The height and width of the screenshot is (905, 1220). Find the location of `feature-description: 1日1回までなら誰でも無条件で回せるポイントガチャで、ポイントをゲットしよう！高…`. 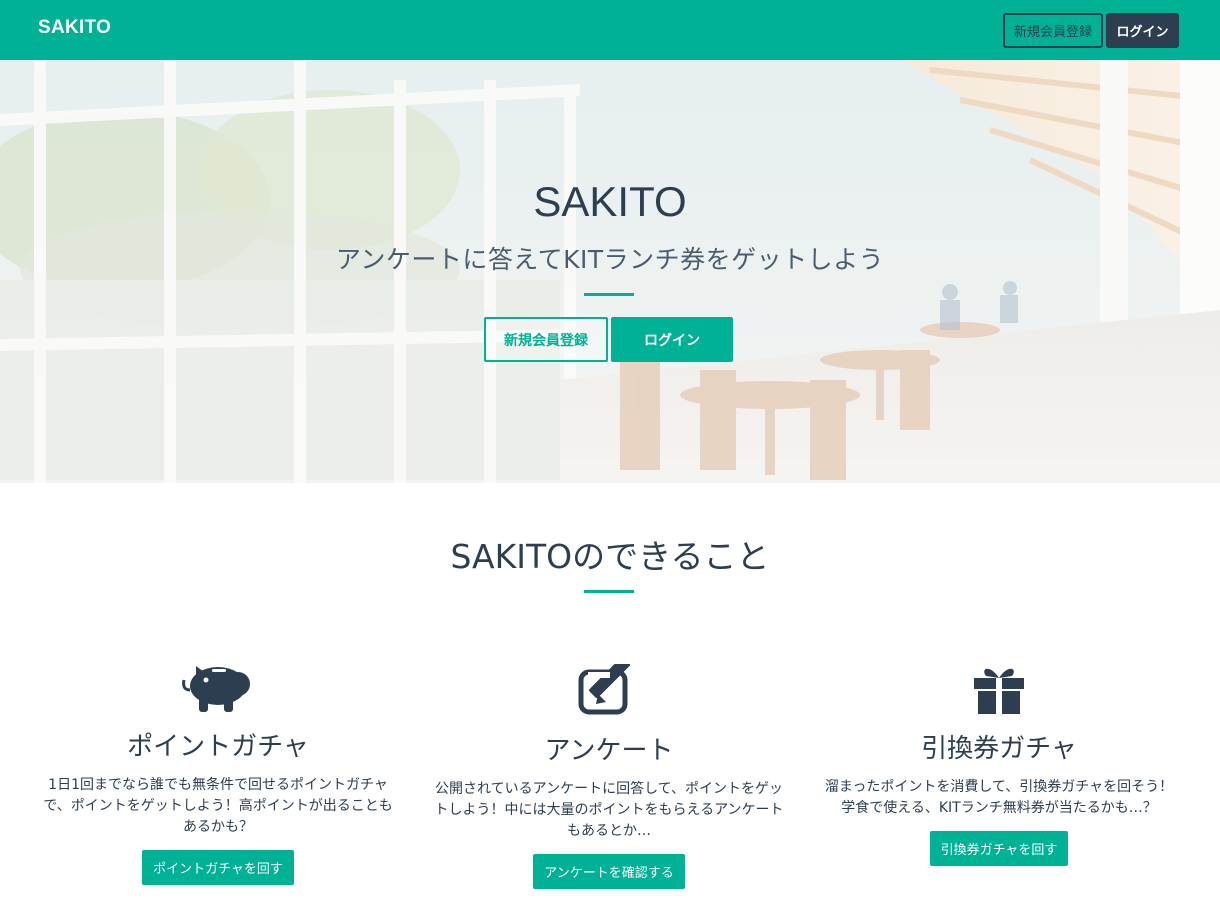

feature-description: 1日1回までなら誰でも無条件で回せるポイントガチャで、ポイントをゲットしよう！高… is located at coordinates (218, 806).